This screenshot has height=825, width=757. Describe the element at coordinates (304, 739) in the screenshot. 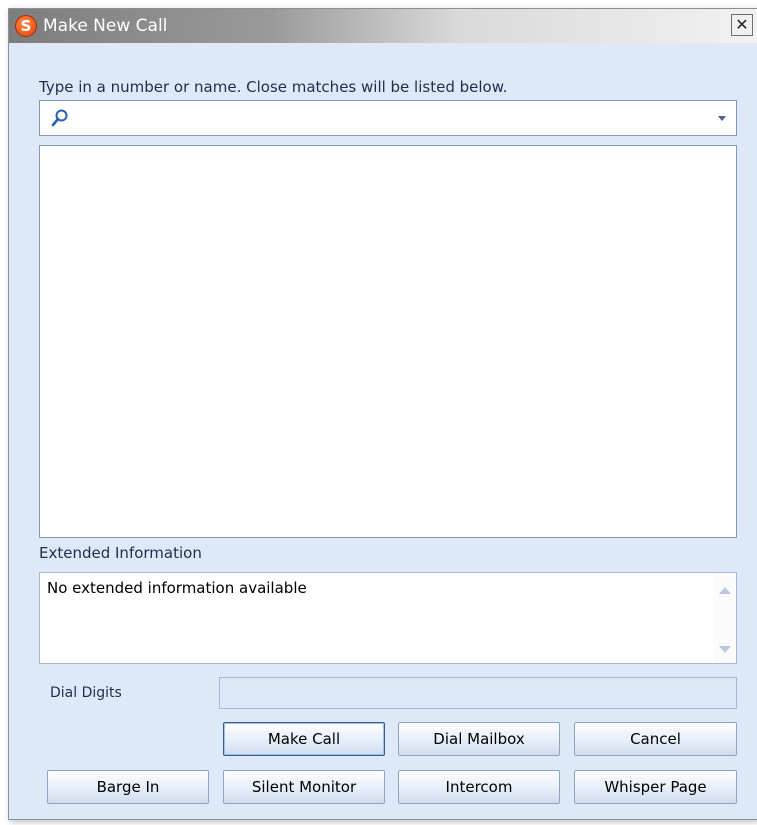

I see `make-call-button: Make Call` at that location.